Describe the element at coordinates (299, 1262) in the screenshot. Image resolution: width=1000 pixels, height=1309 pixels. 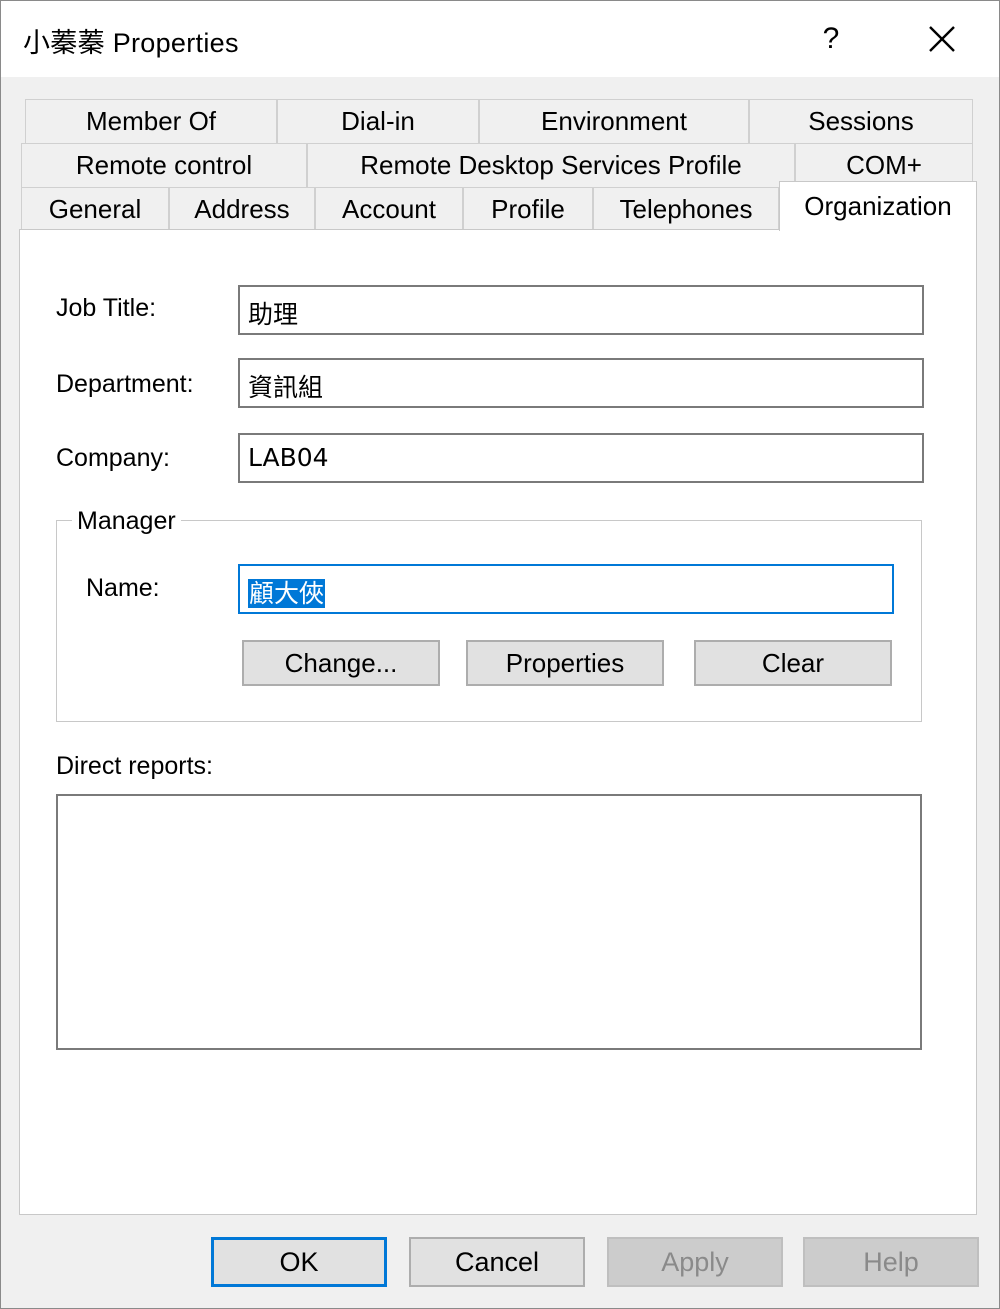
I see `ok-button: OK` at that location.